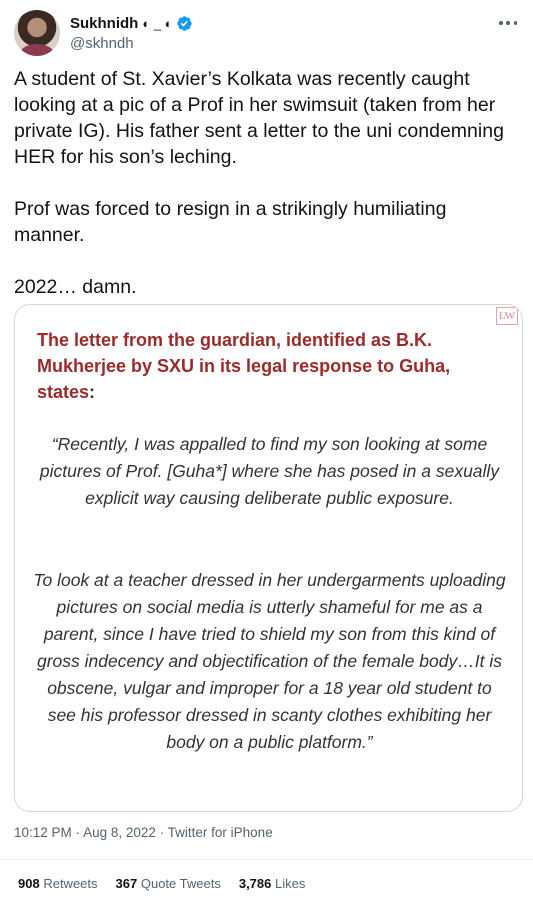 The width and height of the screenshot is (533, 897). Describe the element at coordinates (102, 43) in the screenshot. I see `author-handle: @skhndh` at that location.